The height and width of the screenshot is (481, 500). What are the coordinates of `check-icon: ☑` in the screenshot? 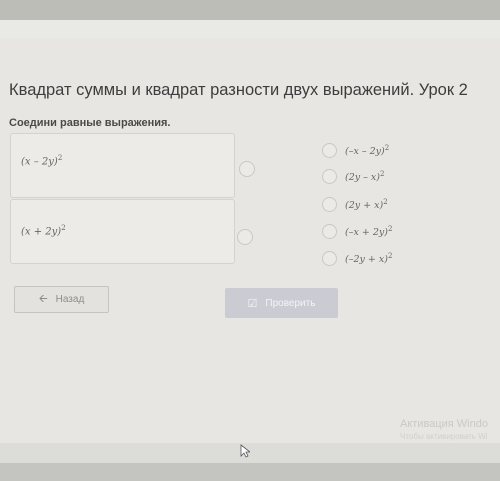 It's located at (252, 303).